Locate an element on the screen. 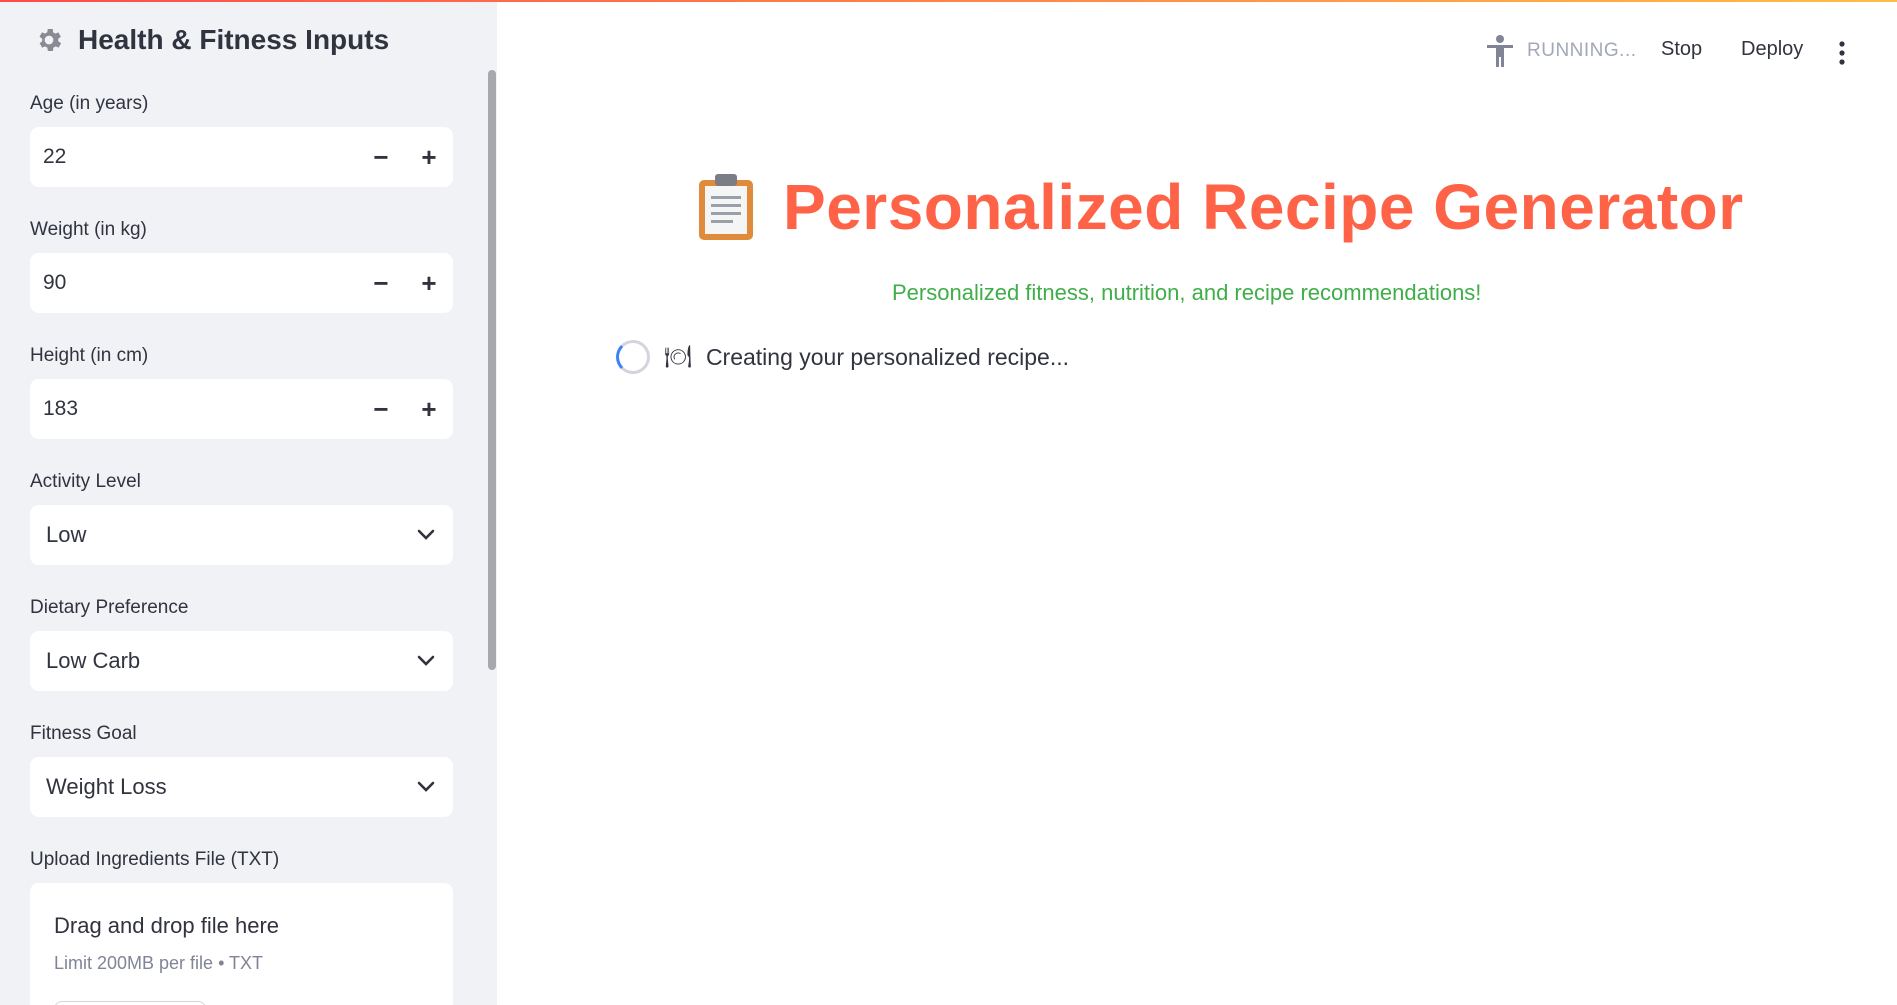 This screenshot has height=1005, width=1897. upload-label: Upload Ingredients File (TXT) is located at coordinates (155, 859).